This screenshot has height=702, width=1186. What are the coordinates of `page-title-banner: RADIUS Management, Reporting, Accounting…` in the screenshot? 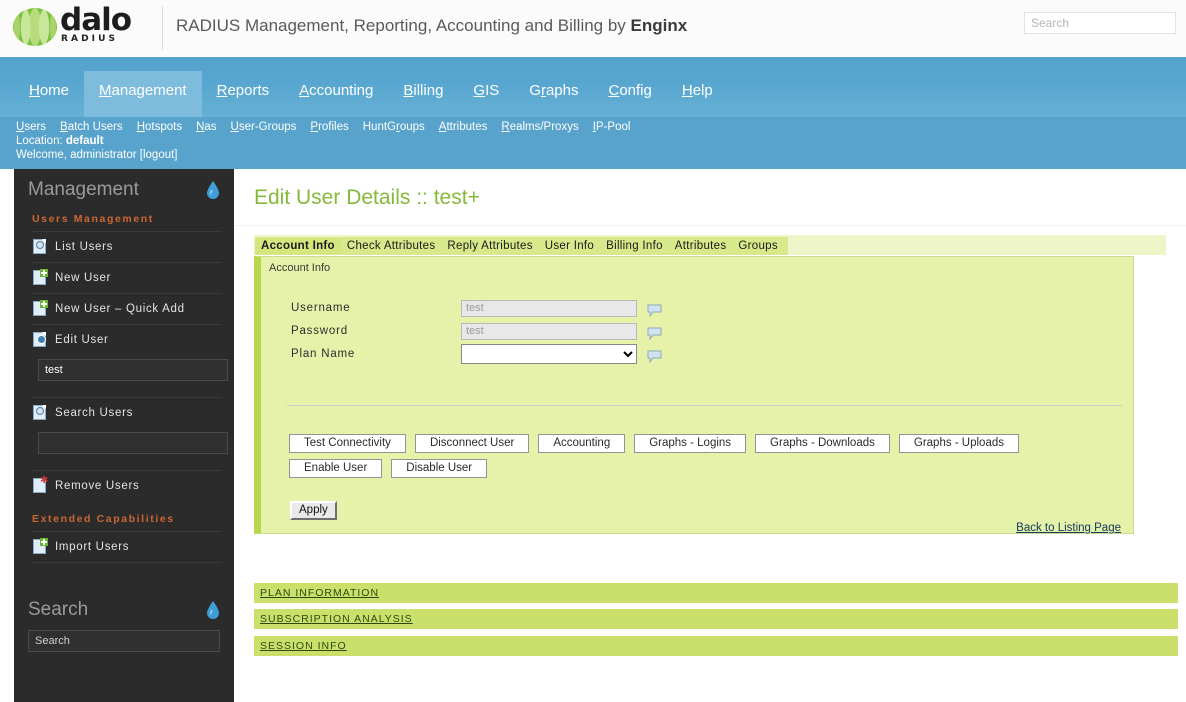 It's located at (431, 26).